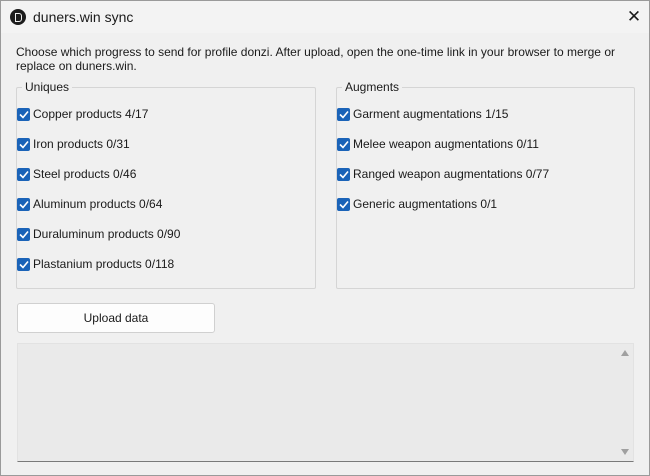 The image size is (650, 476). What do you see at coordinates (81, 144) in the screenshot?
I see `checkbox-label: Iron products 0/31` at bounding box center [81, 144].